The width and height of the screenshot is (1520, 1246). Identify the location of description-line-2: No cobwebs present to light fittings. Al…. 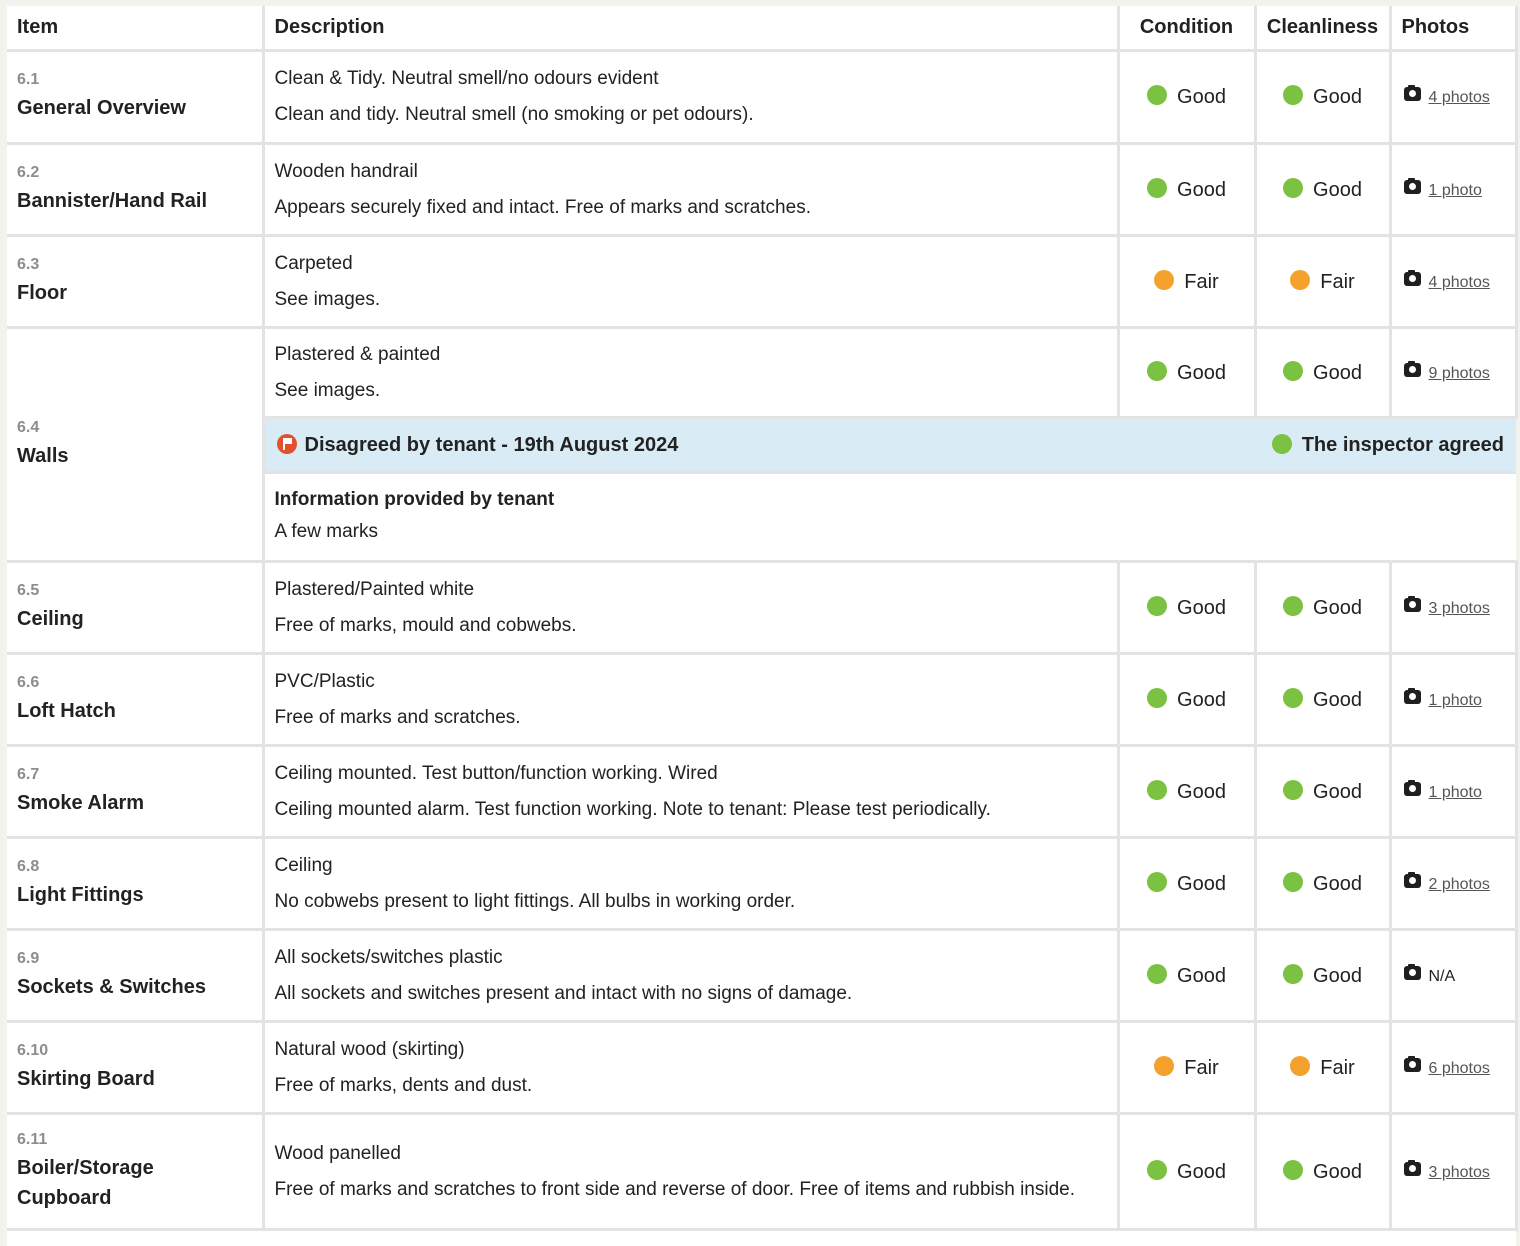
(535, 901).